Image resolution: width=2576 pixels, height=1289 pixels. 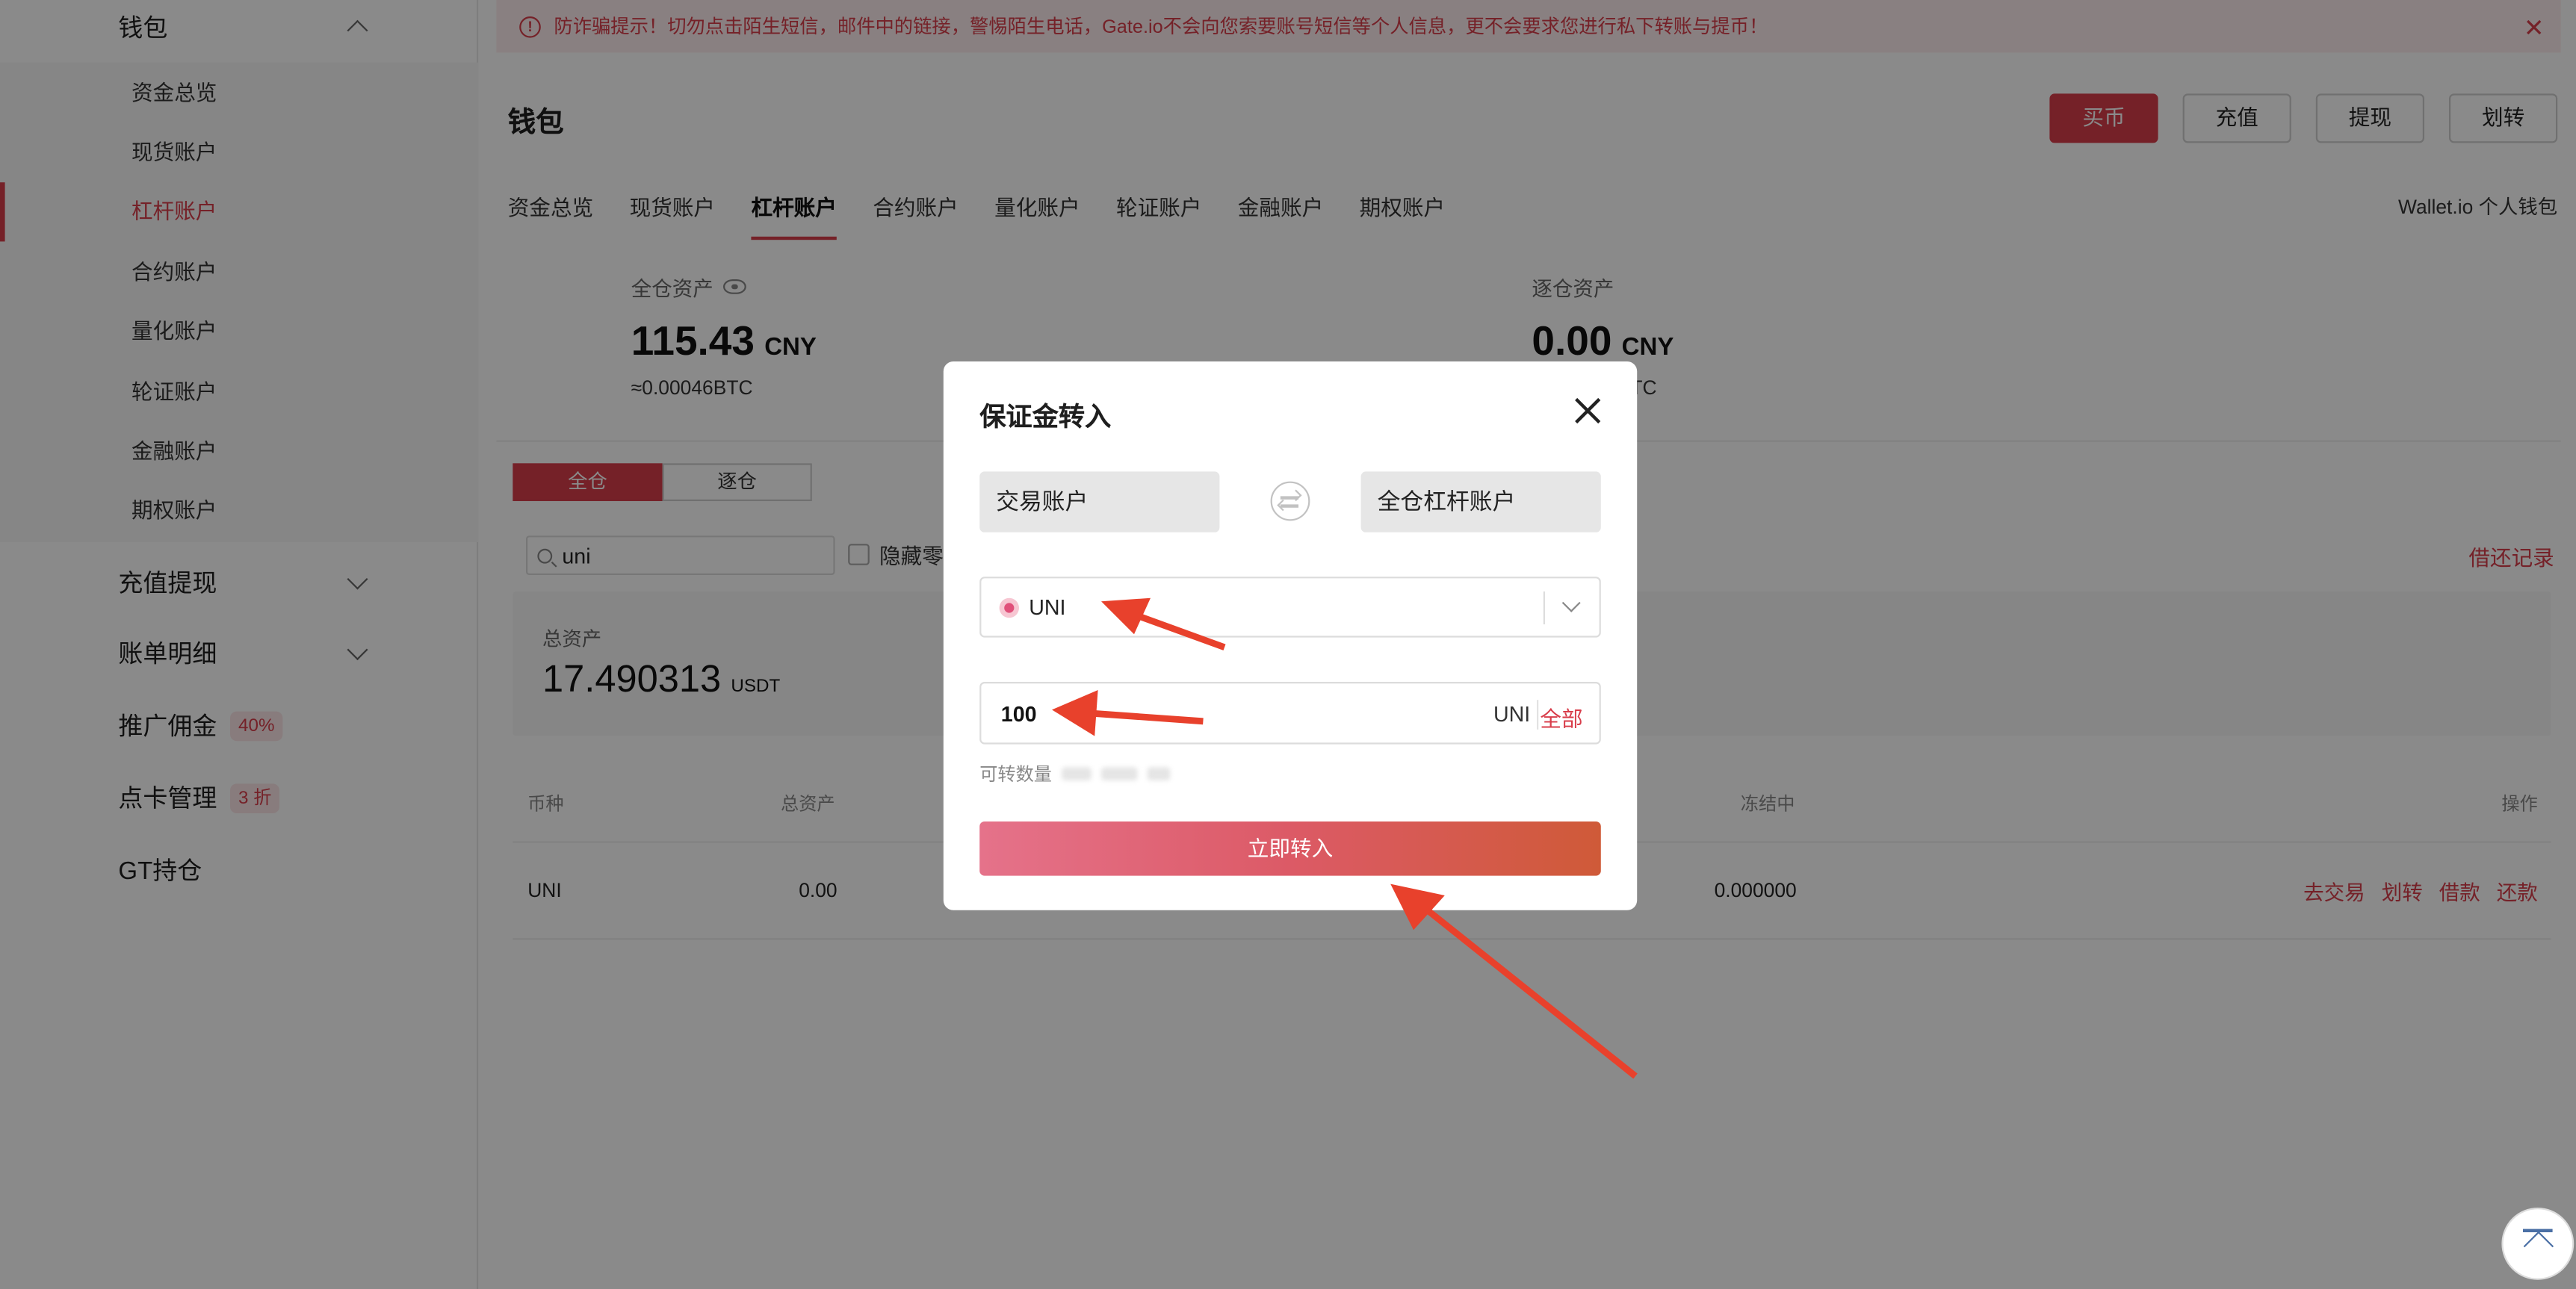 What do you see at coordinates (1480, 501) in the screenshot?
I see `to-account-field: 全仓杠杆账户` at bounding box center [1480, 501].